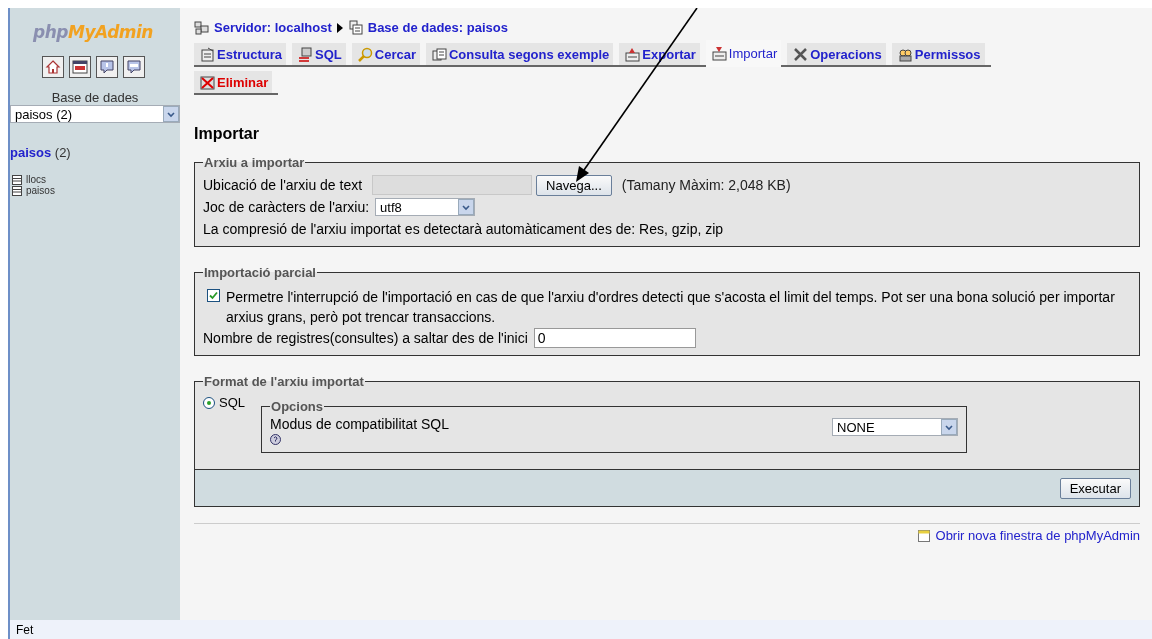  I want to click on panel-legend: Format de l'arxiu importat, so click(284, 381).